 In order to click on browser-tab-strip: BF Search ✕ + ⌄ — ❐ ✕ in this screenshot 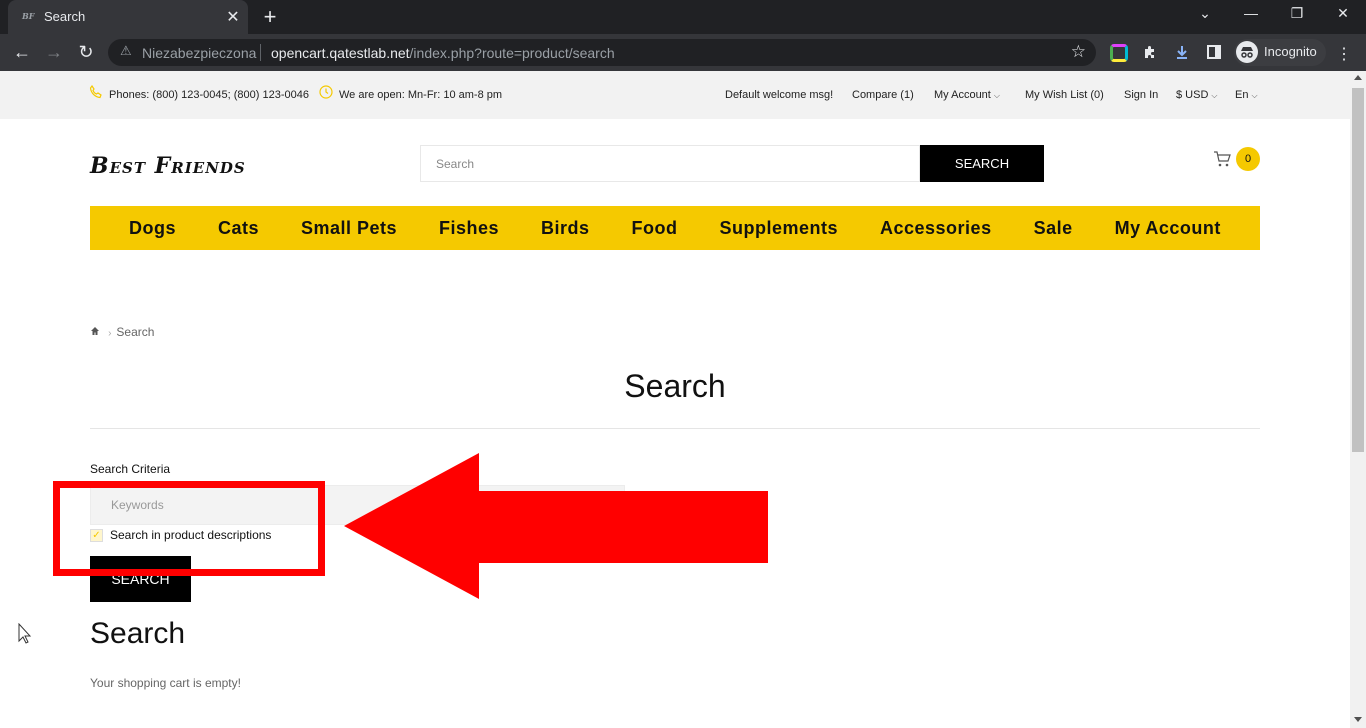, I will do `click(683, 17)`.